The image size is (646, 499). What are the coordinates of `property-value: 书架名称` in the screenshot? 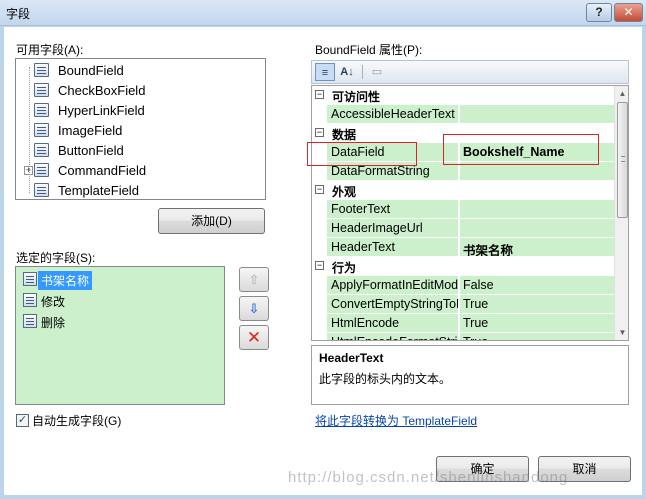 It's located at (537, 247).